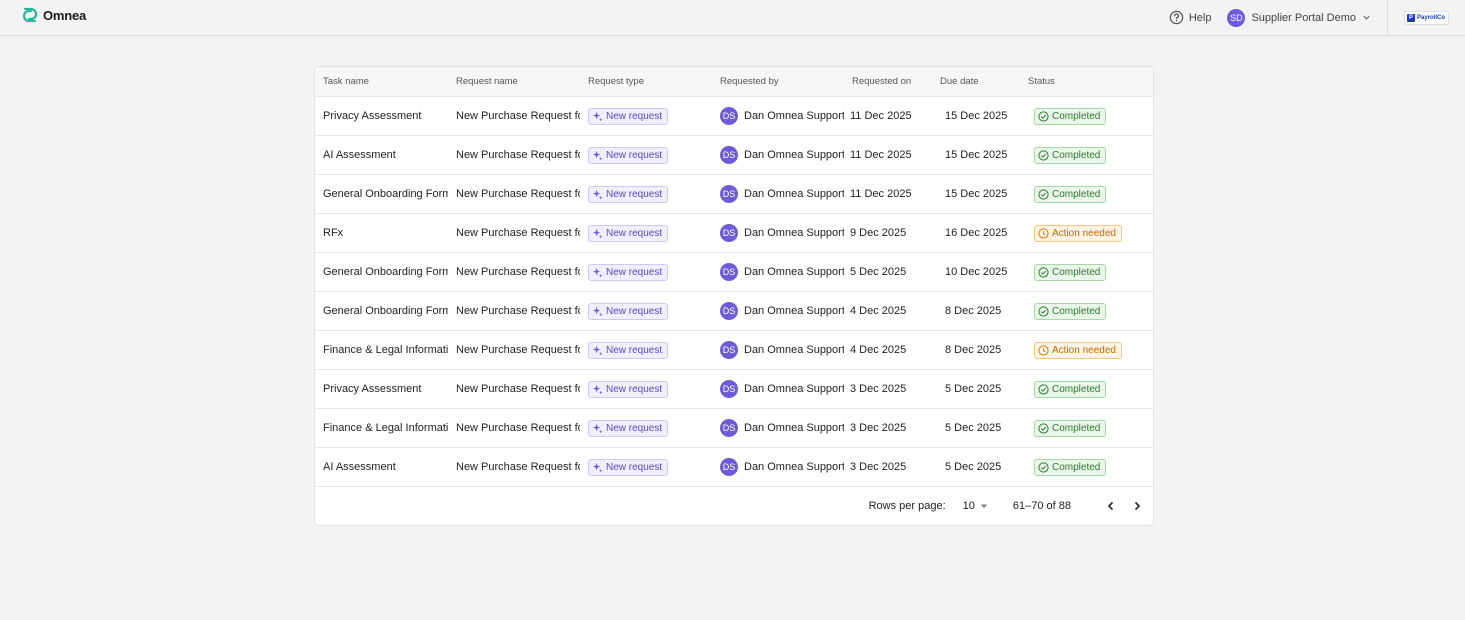 The width and height of the screenshot is (1465, 620). What do you see at coordinates (1176, 17) in the screenshot?
I see `help-circle-icon` at bounding box center [1176, 17].